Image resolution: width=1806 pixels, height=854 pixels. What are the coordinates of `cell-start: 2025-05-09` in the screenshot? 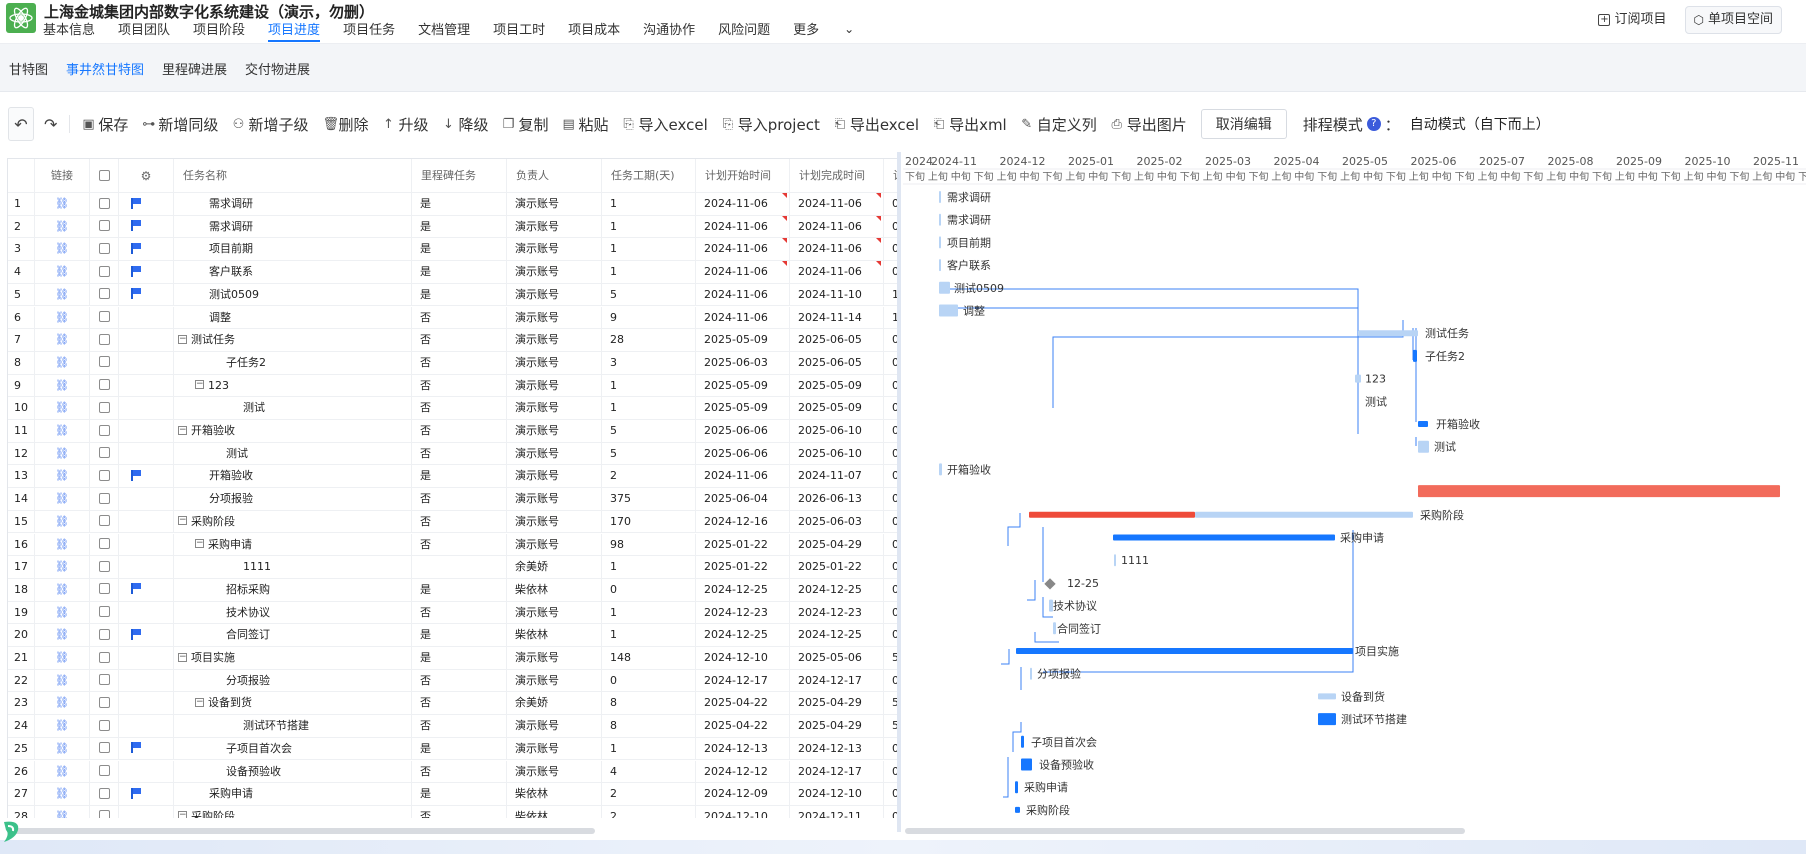 It's located at (743, 385).